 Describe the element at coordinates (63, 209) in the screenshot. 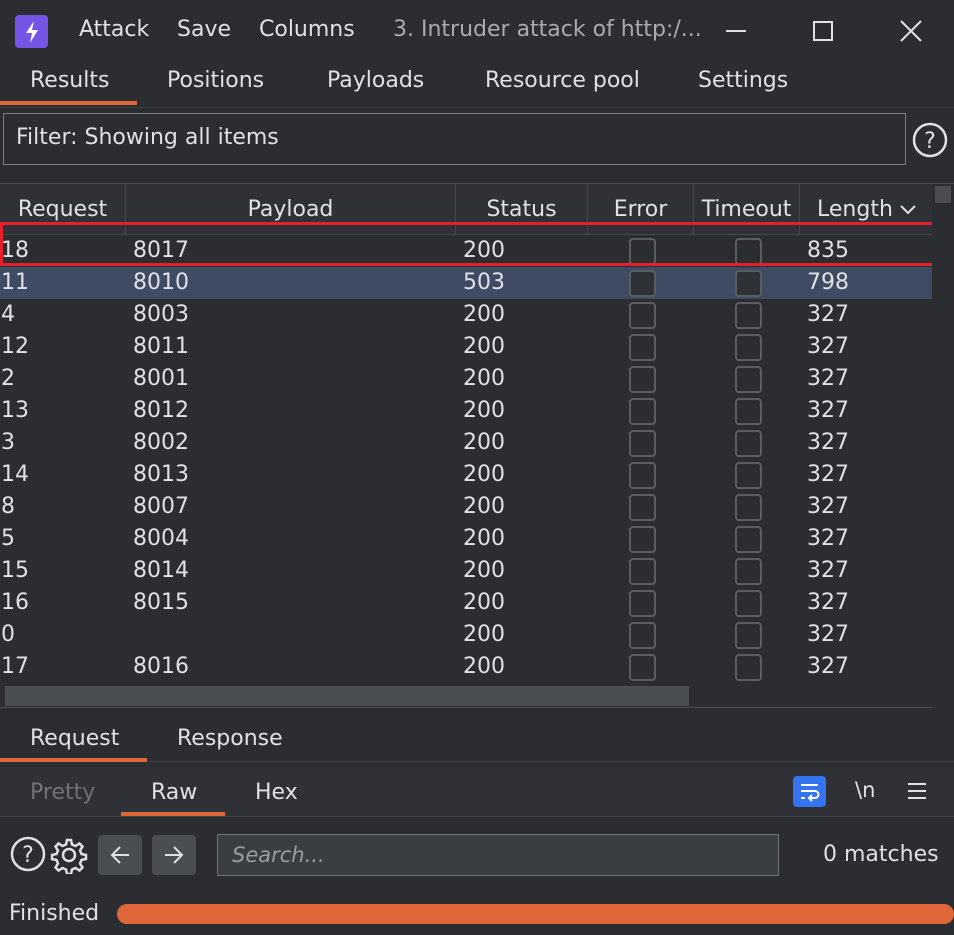

I see `column-header-request: Request` at that location.